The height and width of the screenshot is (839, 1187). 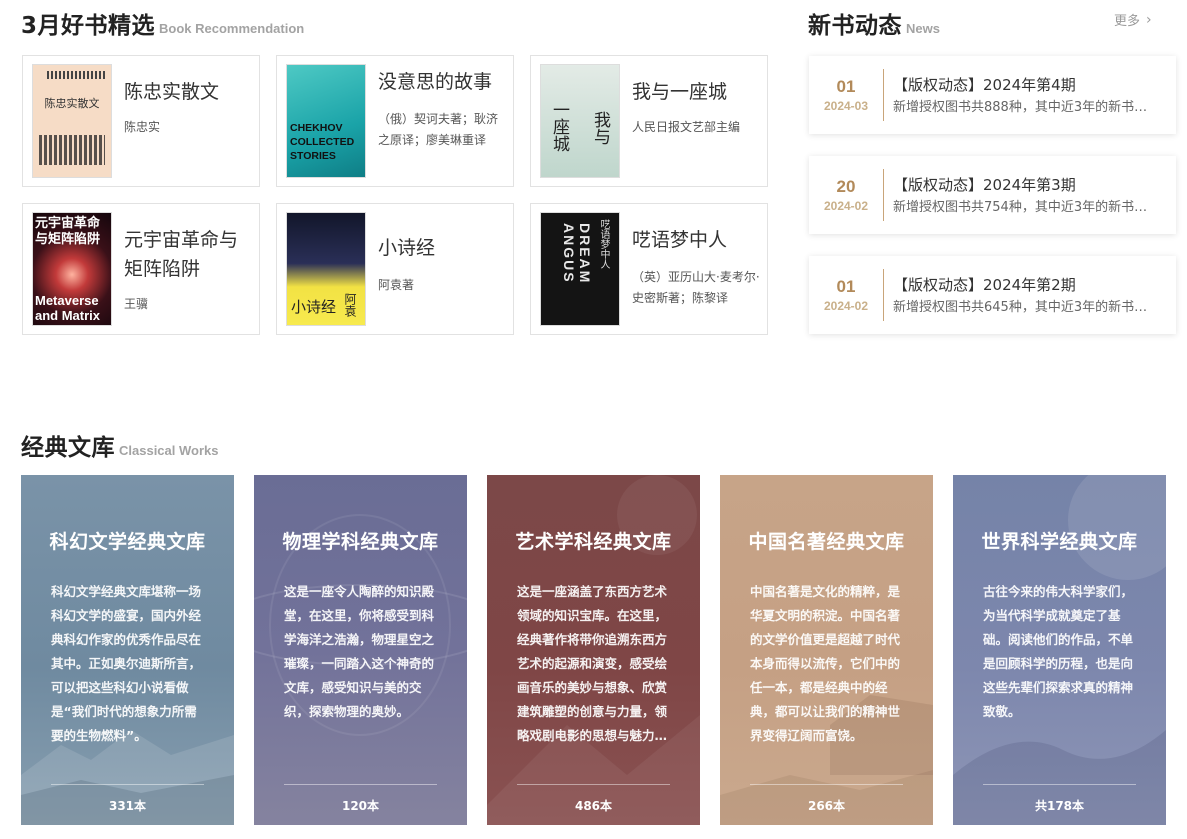 I want to click on cover-title-text: CHEKHOV COLLECTED STORIES, so click(x=322, y=142).